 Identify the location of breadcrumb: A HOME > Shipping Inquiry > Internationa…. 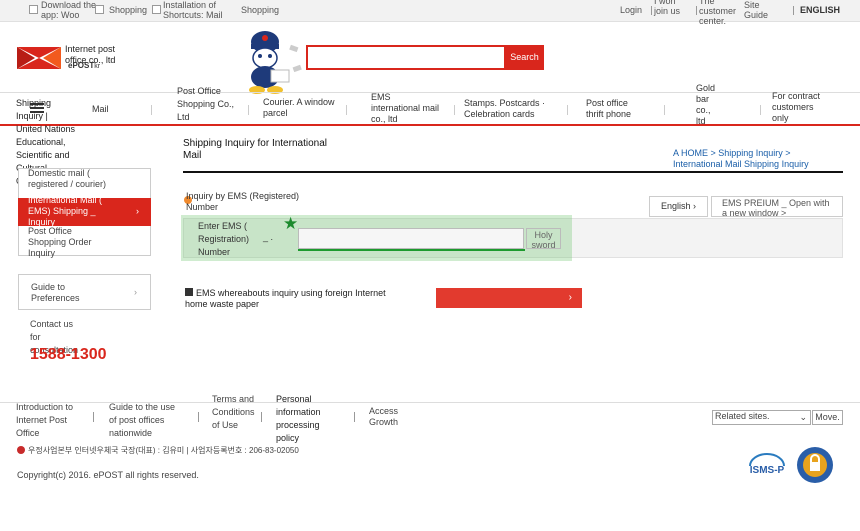
(753, 159).